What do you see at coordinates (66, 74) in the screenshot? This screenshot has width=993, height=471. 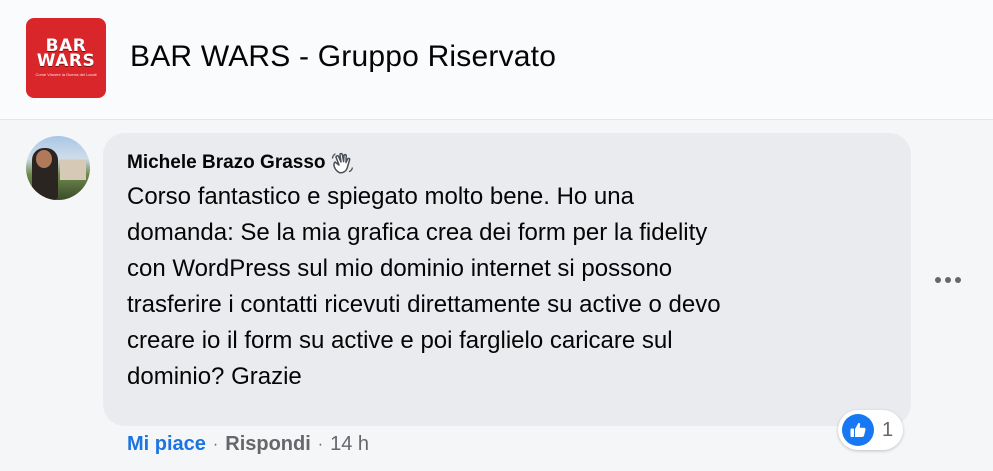 I see `logo-tagline: Come Vincere la Guerra dei Locali` at bounding box center [66, 74].